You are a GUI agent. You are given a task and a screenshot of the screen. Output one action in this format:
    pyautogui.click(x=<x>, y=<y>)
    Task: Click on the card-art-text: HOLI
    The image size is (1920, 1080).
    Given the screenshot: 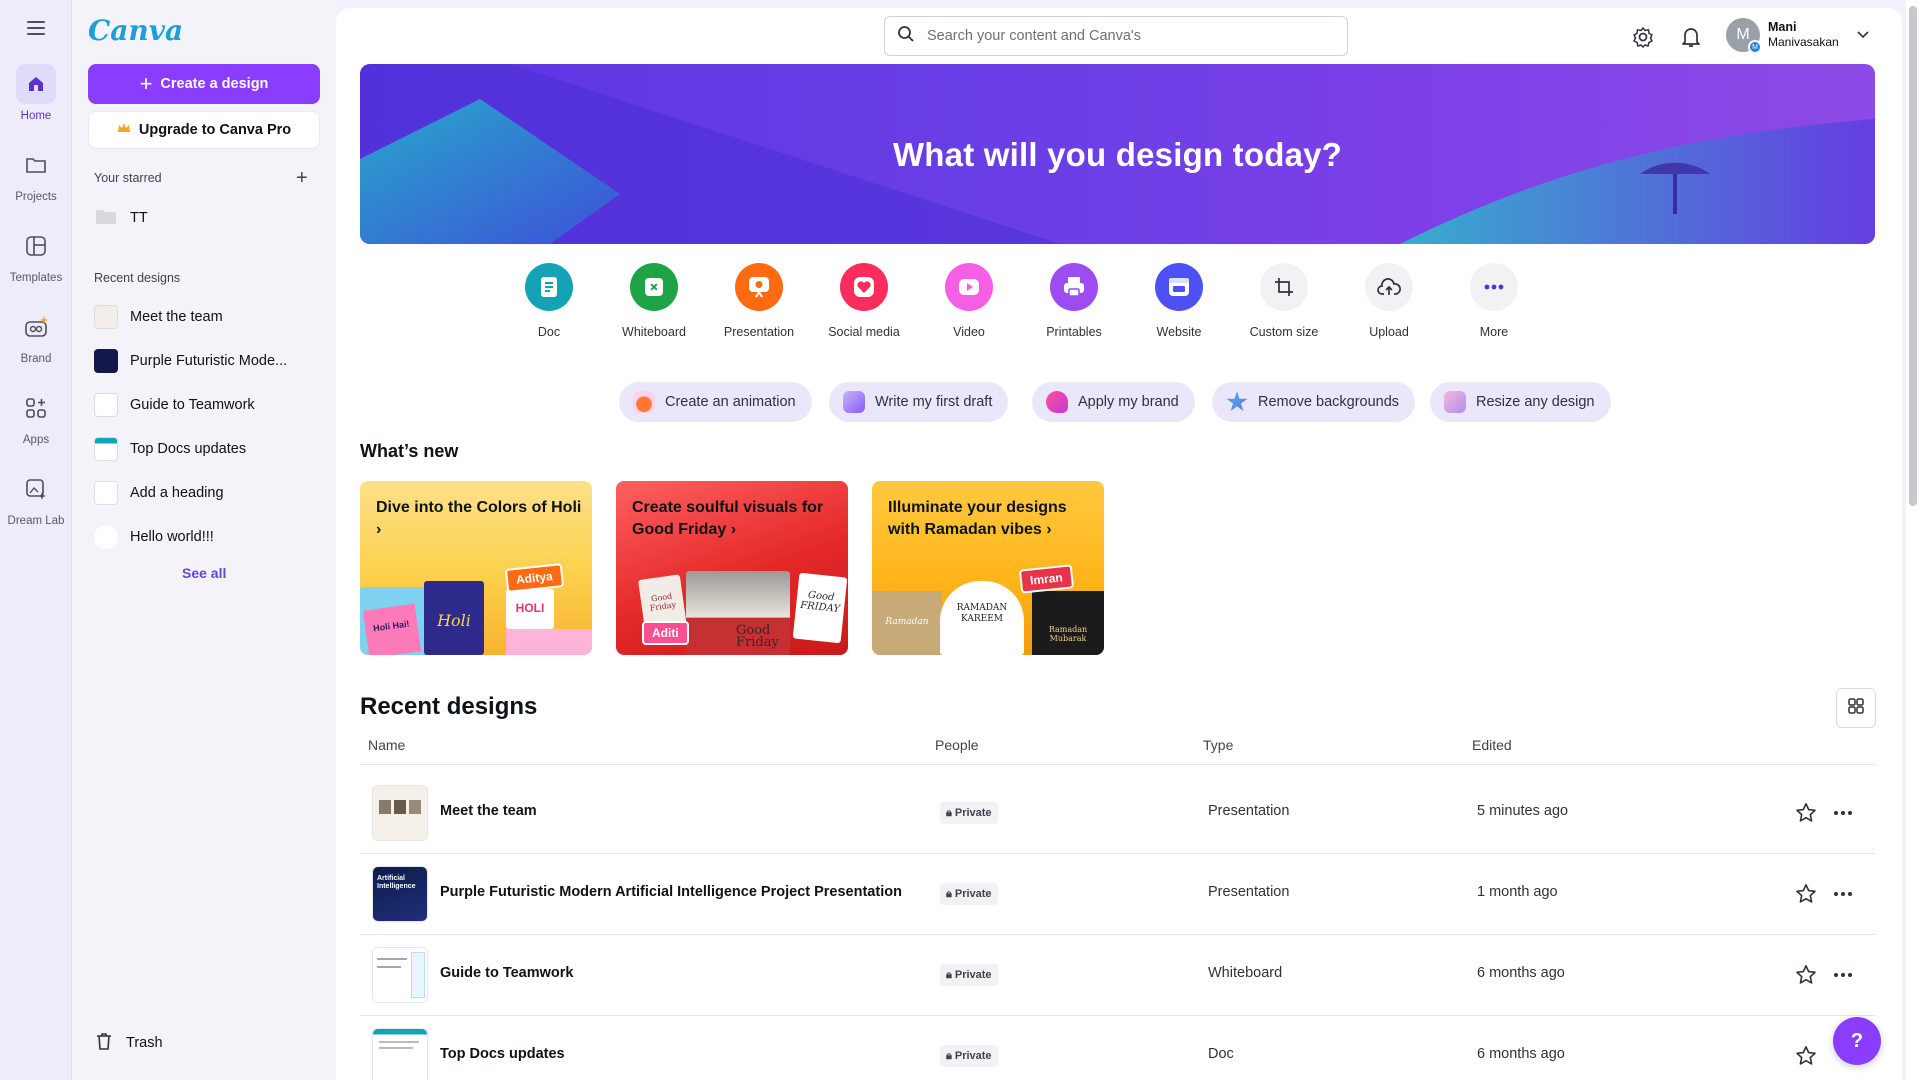 What is the action you would take?
    pyautogui.click(x=530, y=609)
    